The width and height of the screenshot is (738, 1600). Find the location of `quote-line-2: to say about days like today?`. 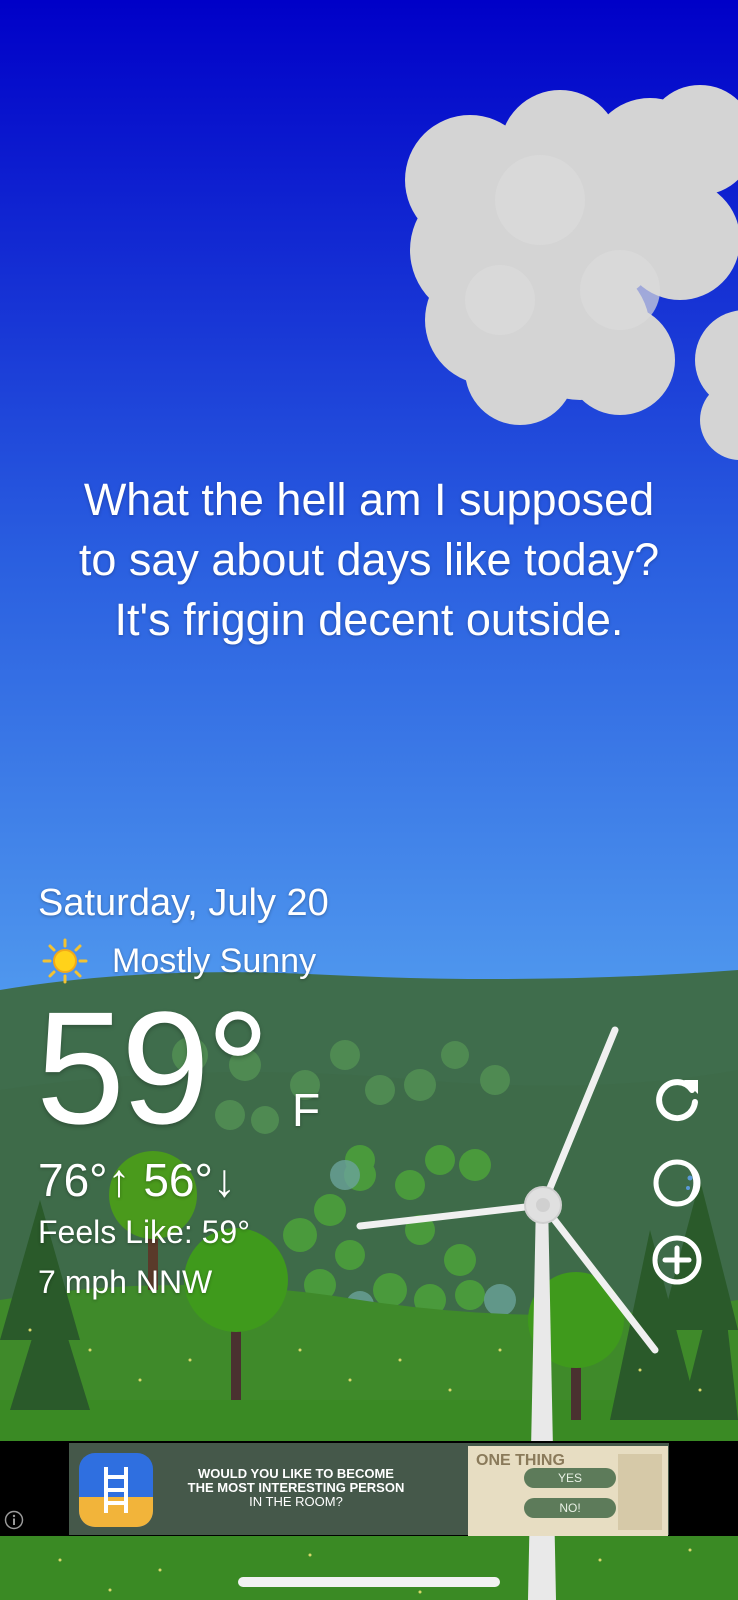

quote-line-2: to say about days like today? is located at coordinates (369, 559).